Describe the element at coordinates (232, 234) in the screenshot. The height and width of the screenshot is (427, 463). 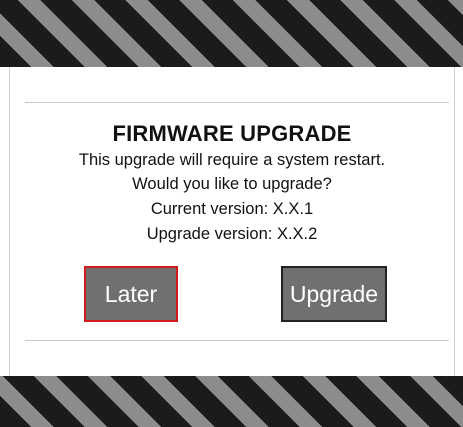
I see `upgrade-version-text: Upgrade version: X.X.2` at that location.